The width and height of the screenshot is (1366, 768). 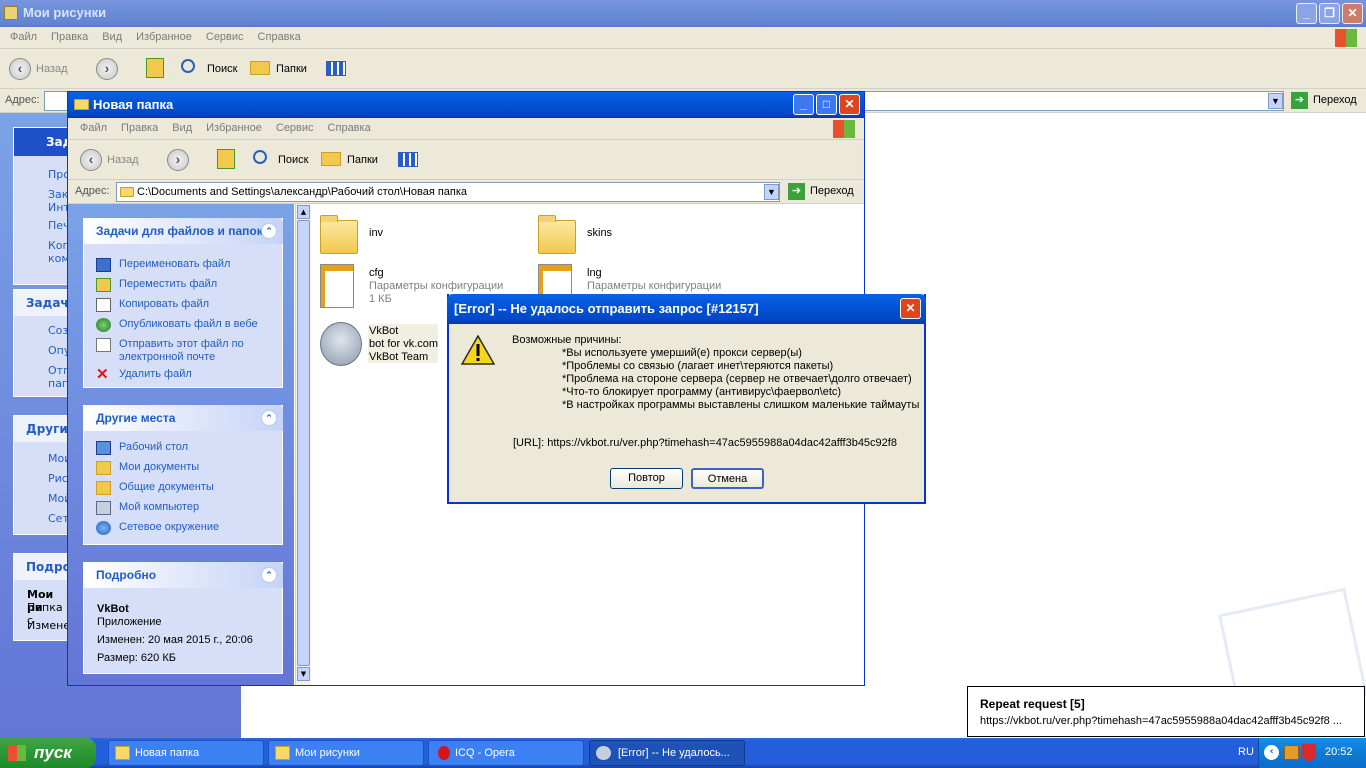 I want to click on fg-window-titlebar: Новая папка _ □ ✕, so click(x=466, y=105).